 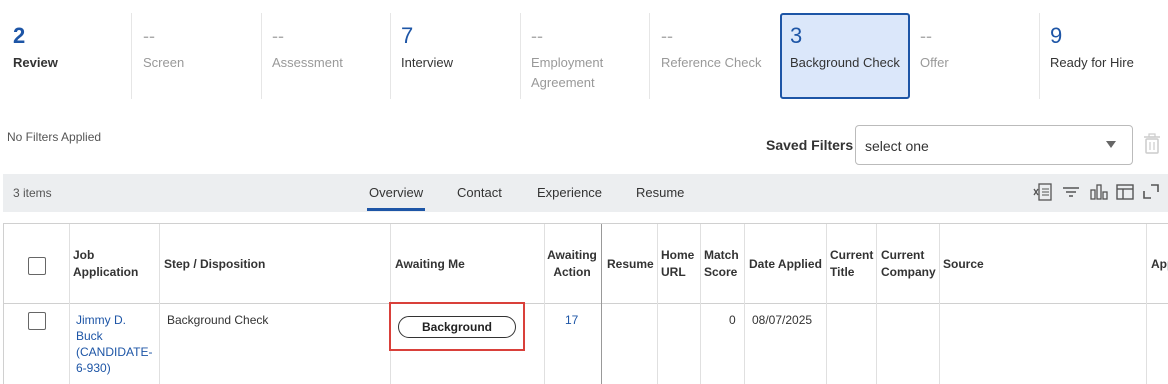 I want to click on date-applied: 08/07/2025, so click(x=782, y=320).